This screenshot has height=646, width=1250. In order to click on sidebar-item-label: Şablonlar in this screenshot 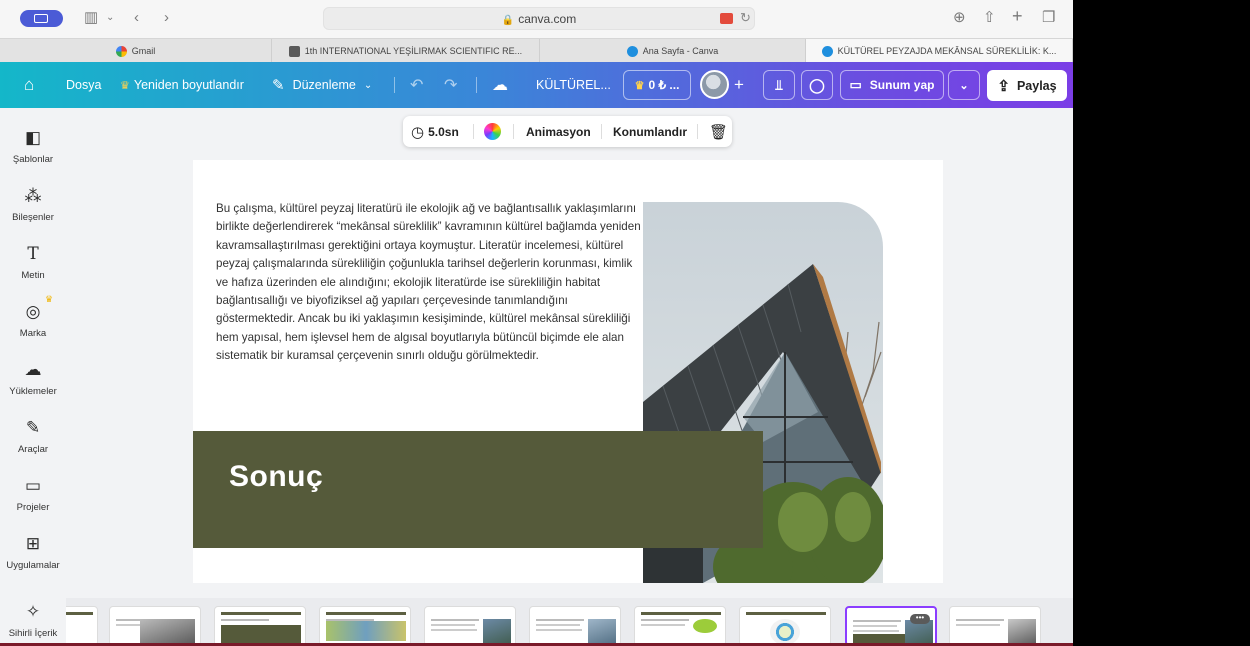, I will do `click(33, 159)`.